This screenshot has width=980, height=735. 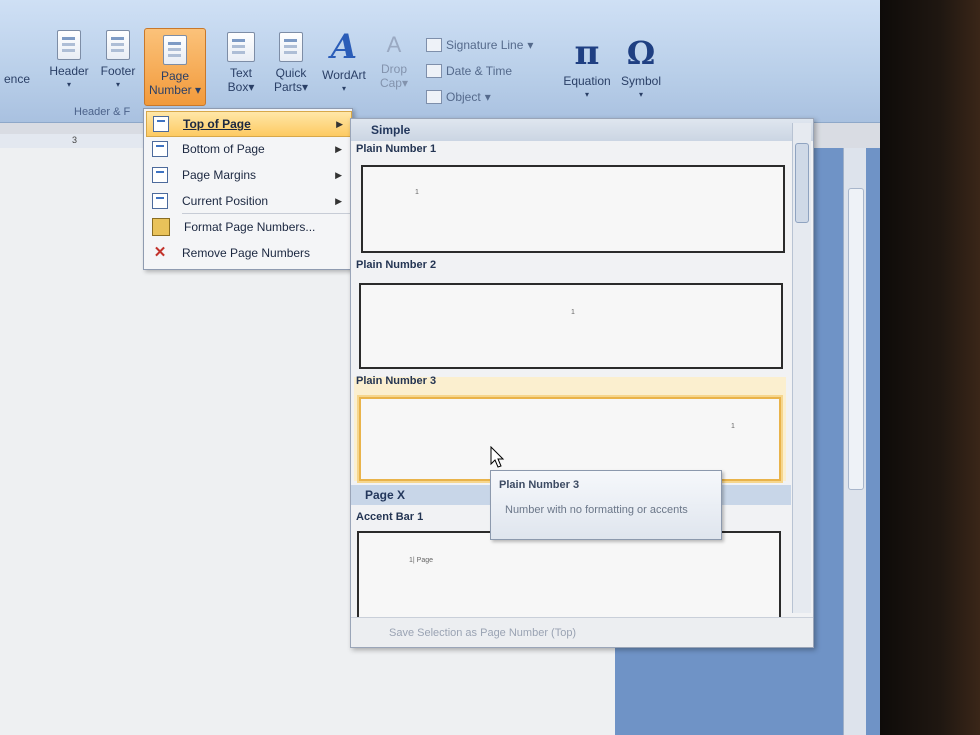 I want to click on page-top-icon, so click(x=161, y=124).